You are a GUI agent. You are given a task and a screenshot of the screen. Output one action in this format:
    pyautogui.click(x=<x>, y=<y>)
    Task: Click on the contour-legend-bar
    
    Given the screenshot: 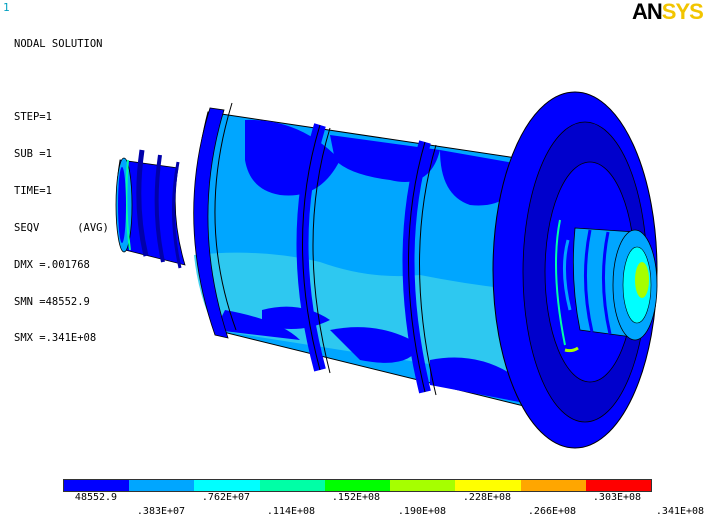 What is the action you would take?
    pyautogui.click(x=357, y=485)
    